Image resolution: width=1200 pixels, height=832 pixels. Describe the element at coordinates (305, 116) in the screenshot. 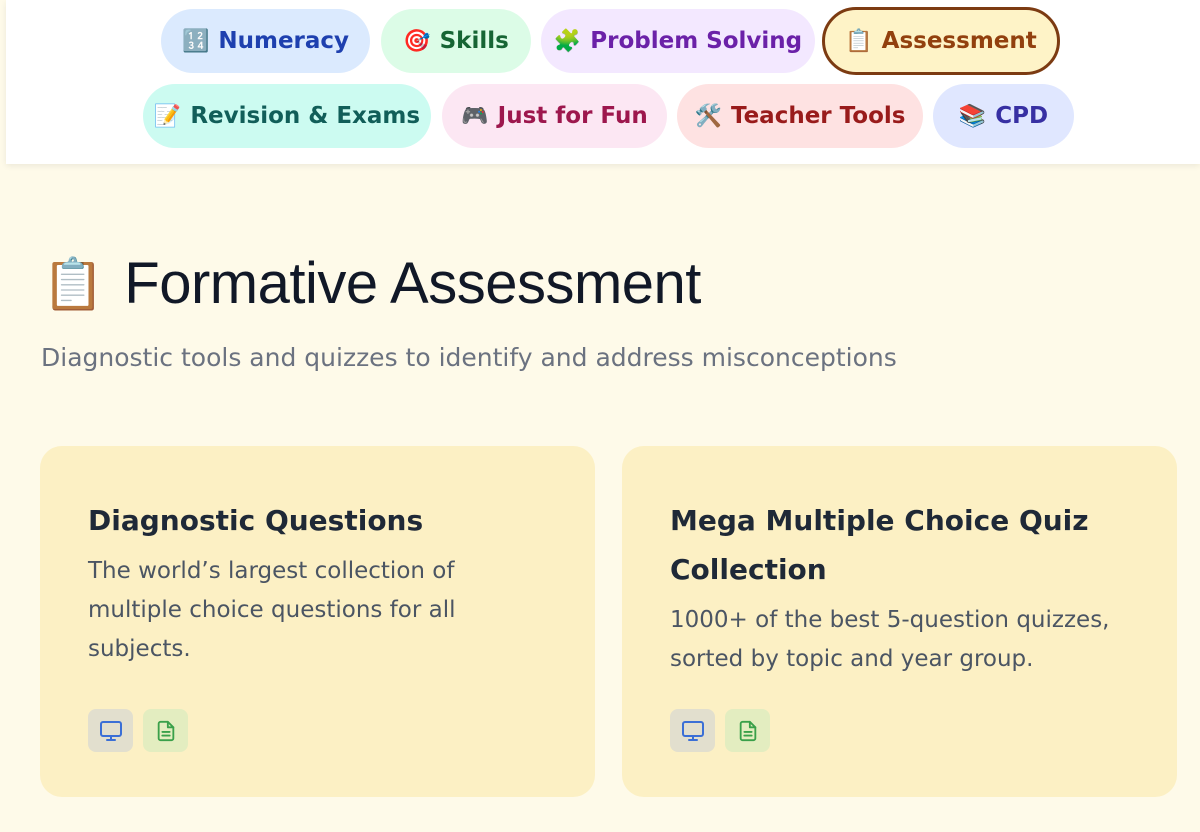

I see `nav-pill-label: Revision & Exams` at that location.